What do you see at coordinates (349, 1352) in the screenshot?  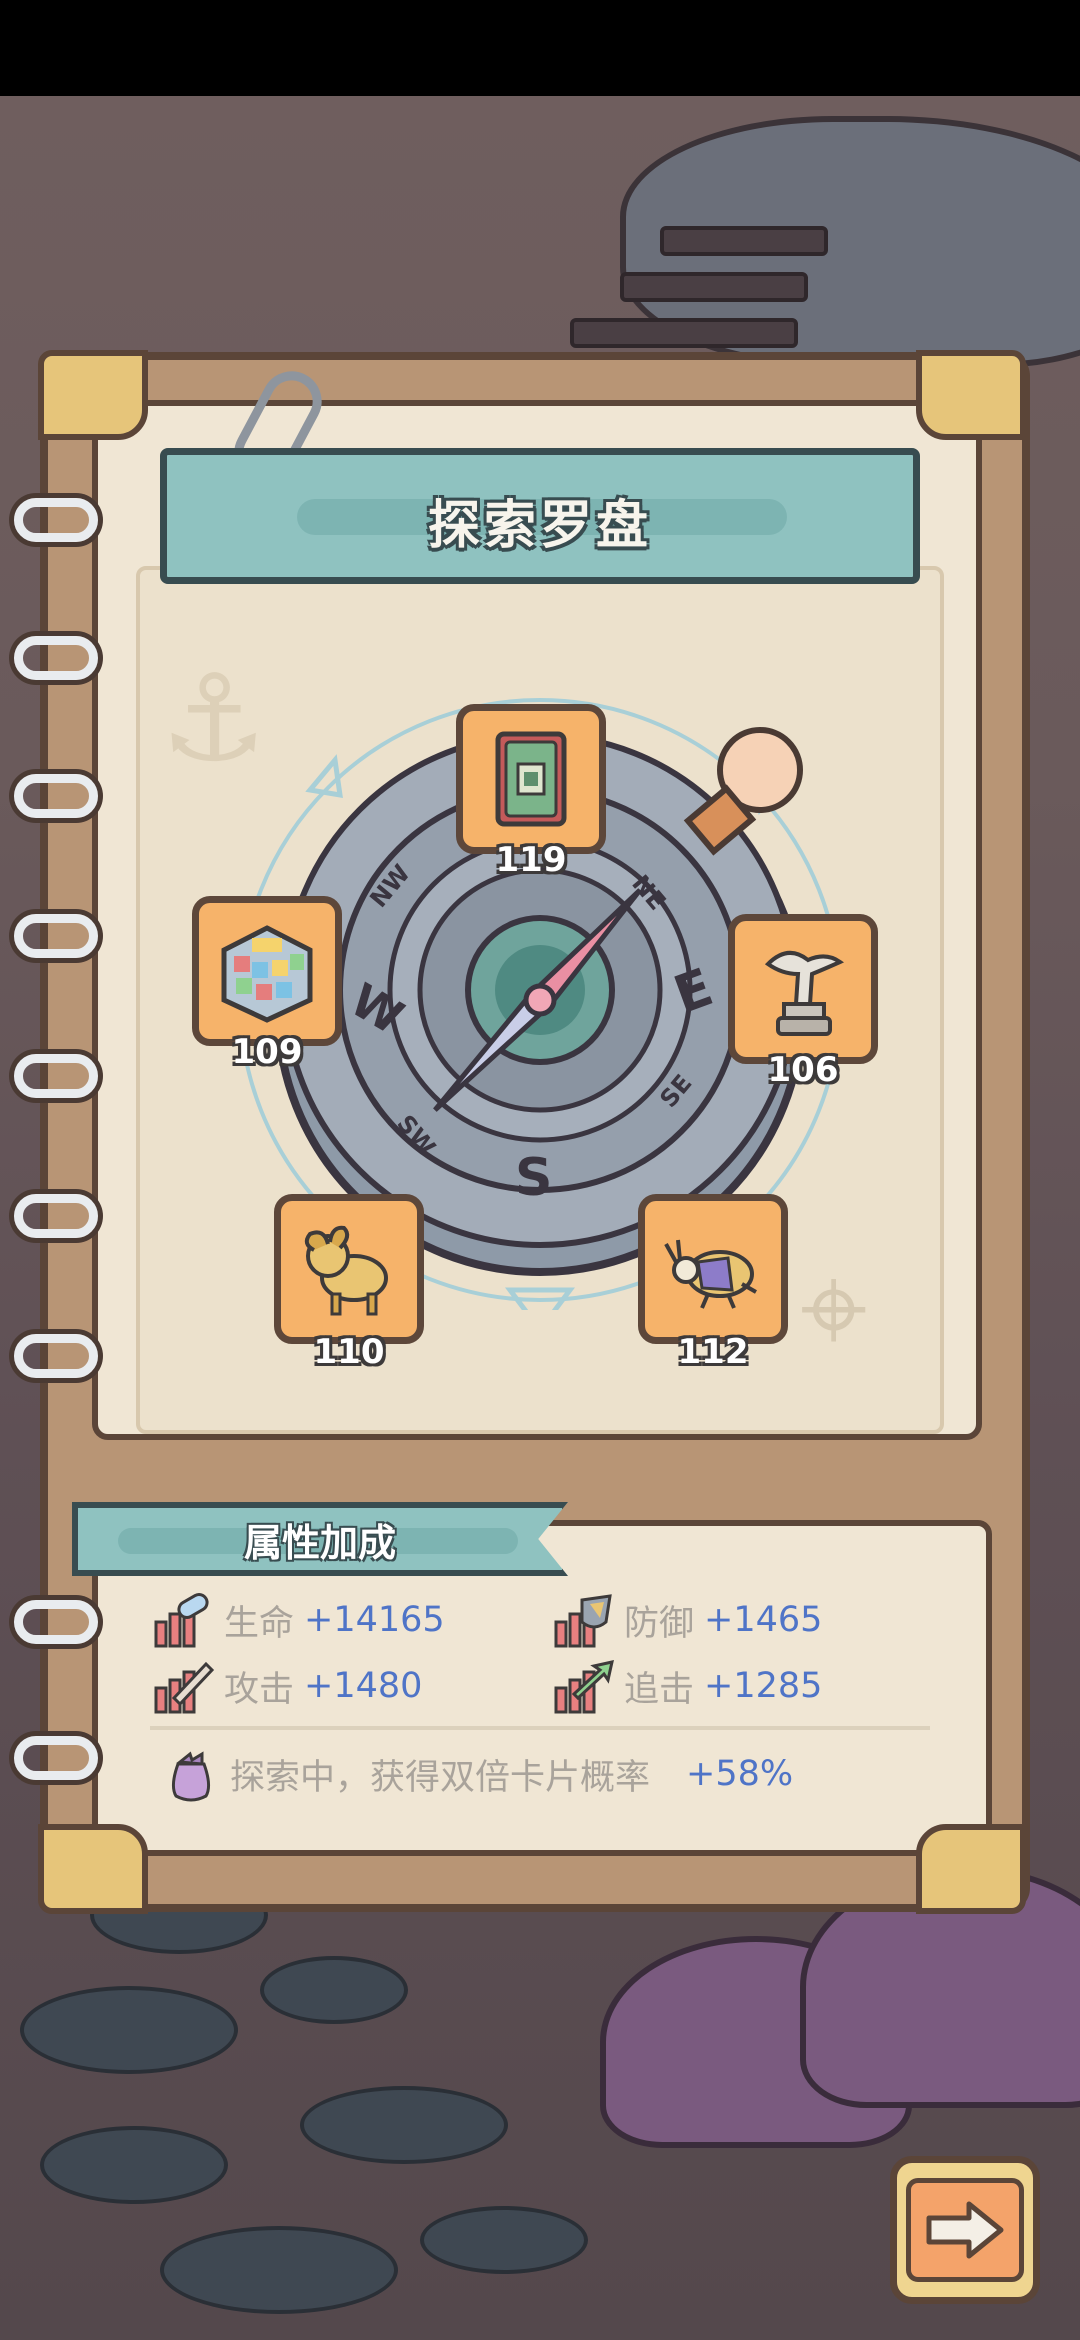 I see `item-count-ram: 110` at bounding box center [349, 1352].